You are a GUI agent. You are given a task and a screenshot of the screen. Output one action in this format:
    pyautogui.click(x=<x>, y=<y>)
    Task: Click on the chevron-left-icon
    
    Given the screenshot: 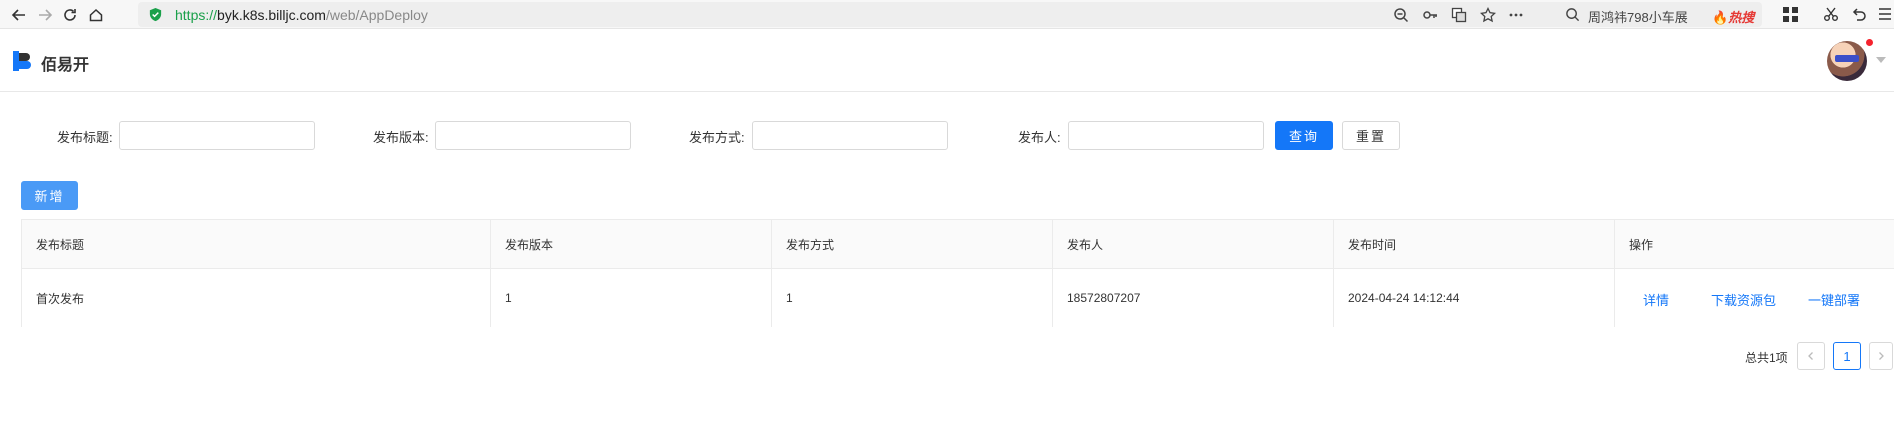 What is the action you would take?
    pyautogui.click(x=1810, y=356)
    